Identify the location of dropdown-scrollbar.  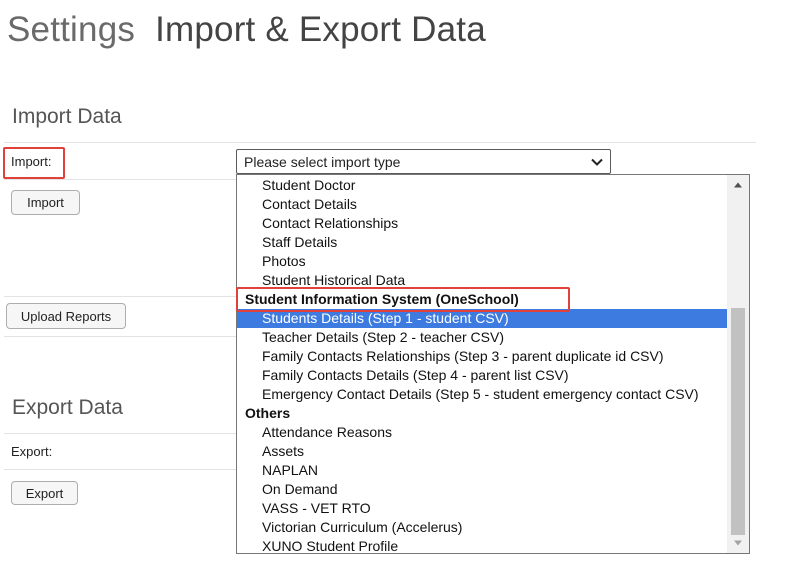
(738, 364).